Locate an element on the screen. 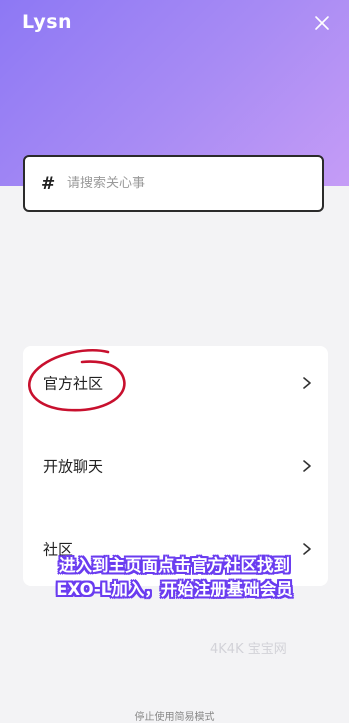  video-subtitle: 进入到主页面点击官方社区找到 EXO-L加入，开始注册基础会员 is located at coordinates (174, 578).